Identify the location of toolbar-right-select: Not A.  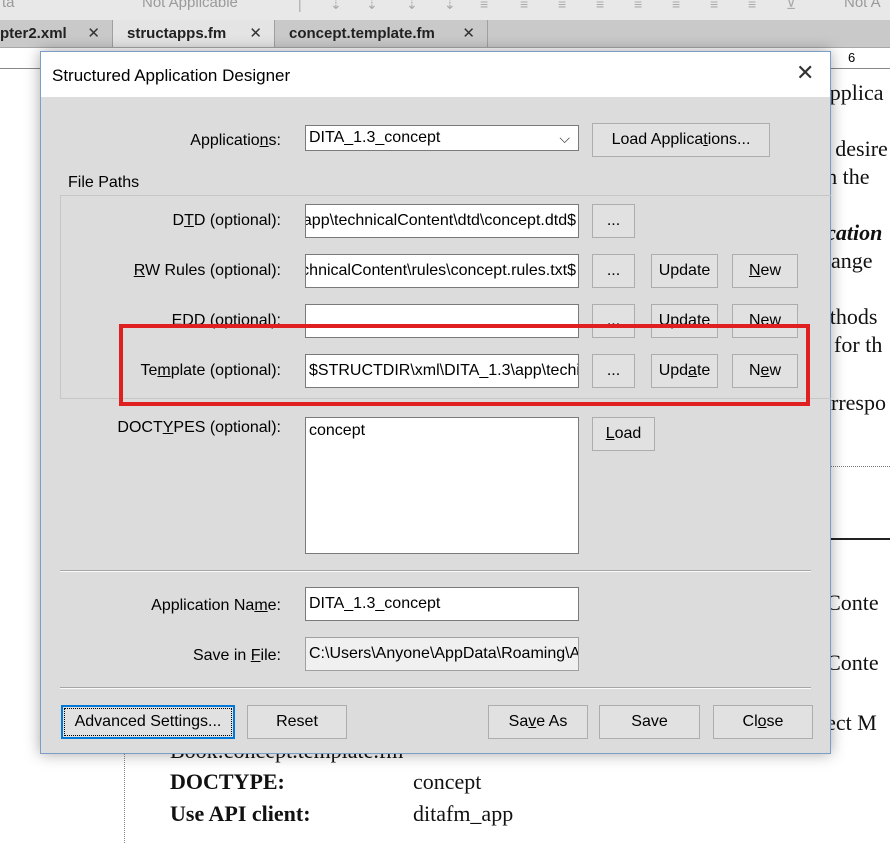
(862, 5).